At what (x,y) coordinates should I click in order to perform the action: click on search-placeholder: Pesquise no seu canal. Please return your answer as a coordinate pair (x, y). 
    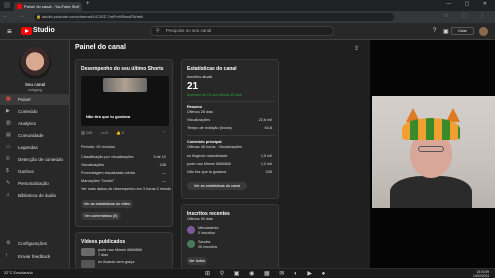
    Looking at the image, I should click on (189, 30).